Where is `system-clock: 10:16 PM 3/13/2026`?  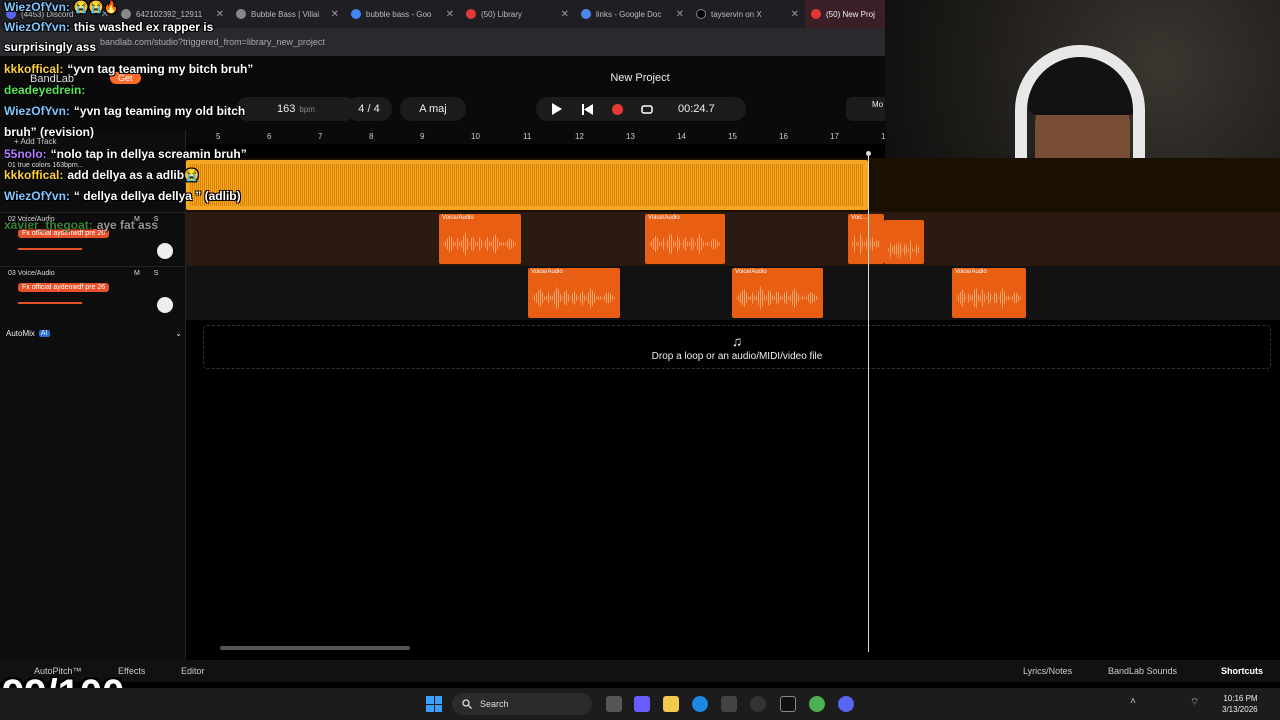
system-clock: 10:16 PM 3/13/2026 is located at coordinates (1240, 704).